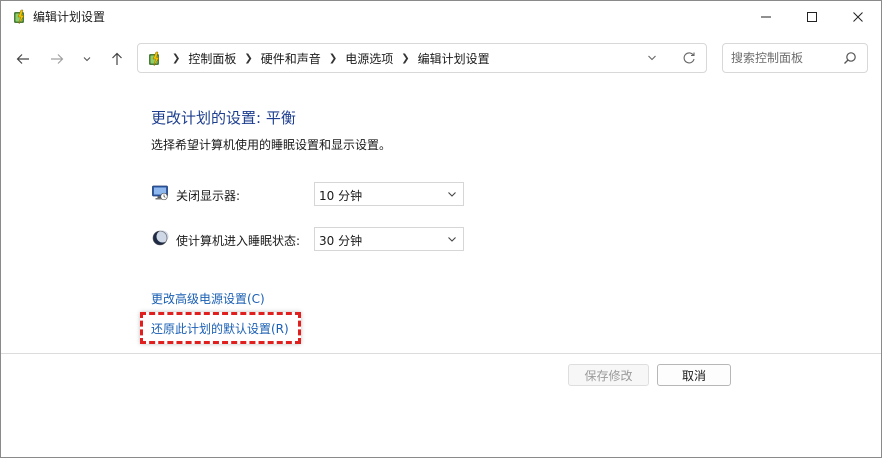 This screenshot has width=882, height=458. What do you see at coordinates (160, 238) in the screenshot?
I see `moon-icon` at bounding box center [160, 238].